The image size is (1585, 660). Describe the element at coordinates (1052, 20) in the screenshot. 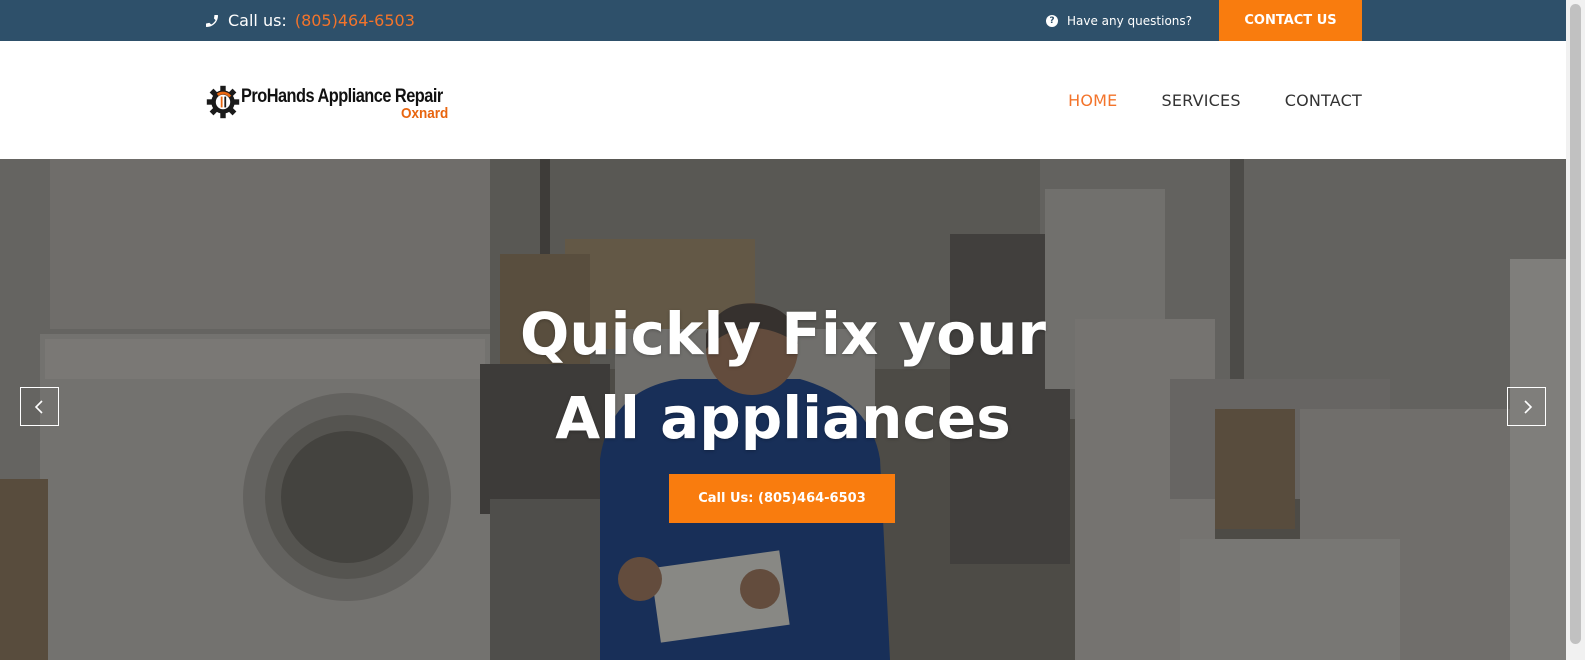

I see `question-icon: ?` at that location.